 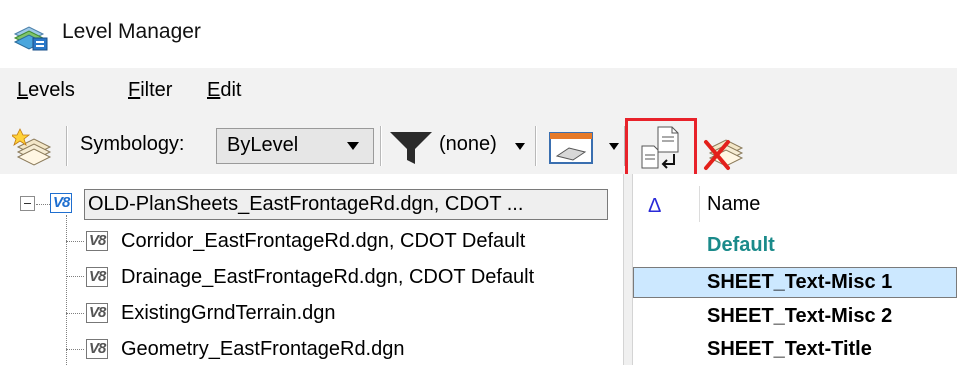 What do you see at coordinates (224, 90) in the screenshot?
I see `menu-edit: Edit` at bounding box center [224, 90].